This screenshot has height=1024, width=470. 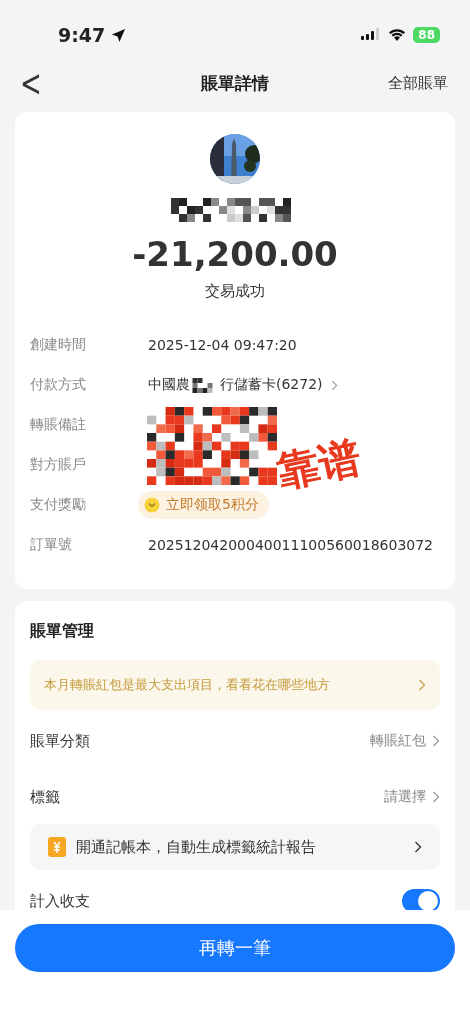 I want to click on detail-value: 20251204200040011100560018603072, so click(x=291, y=545).